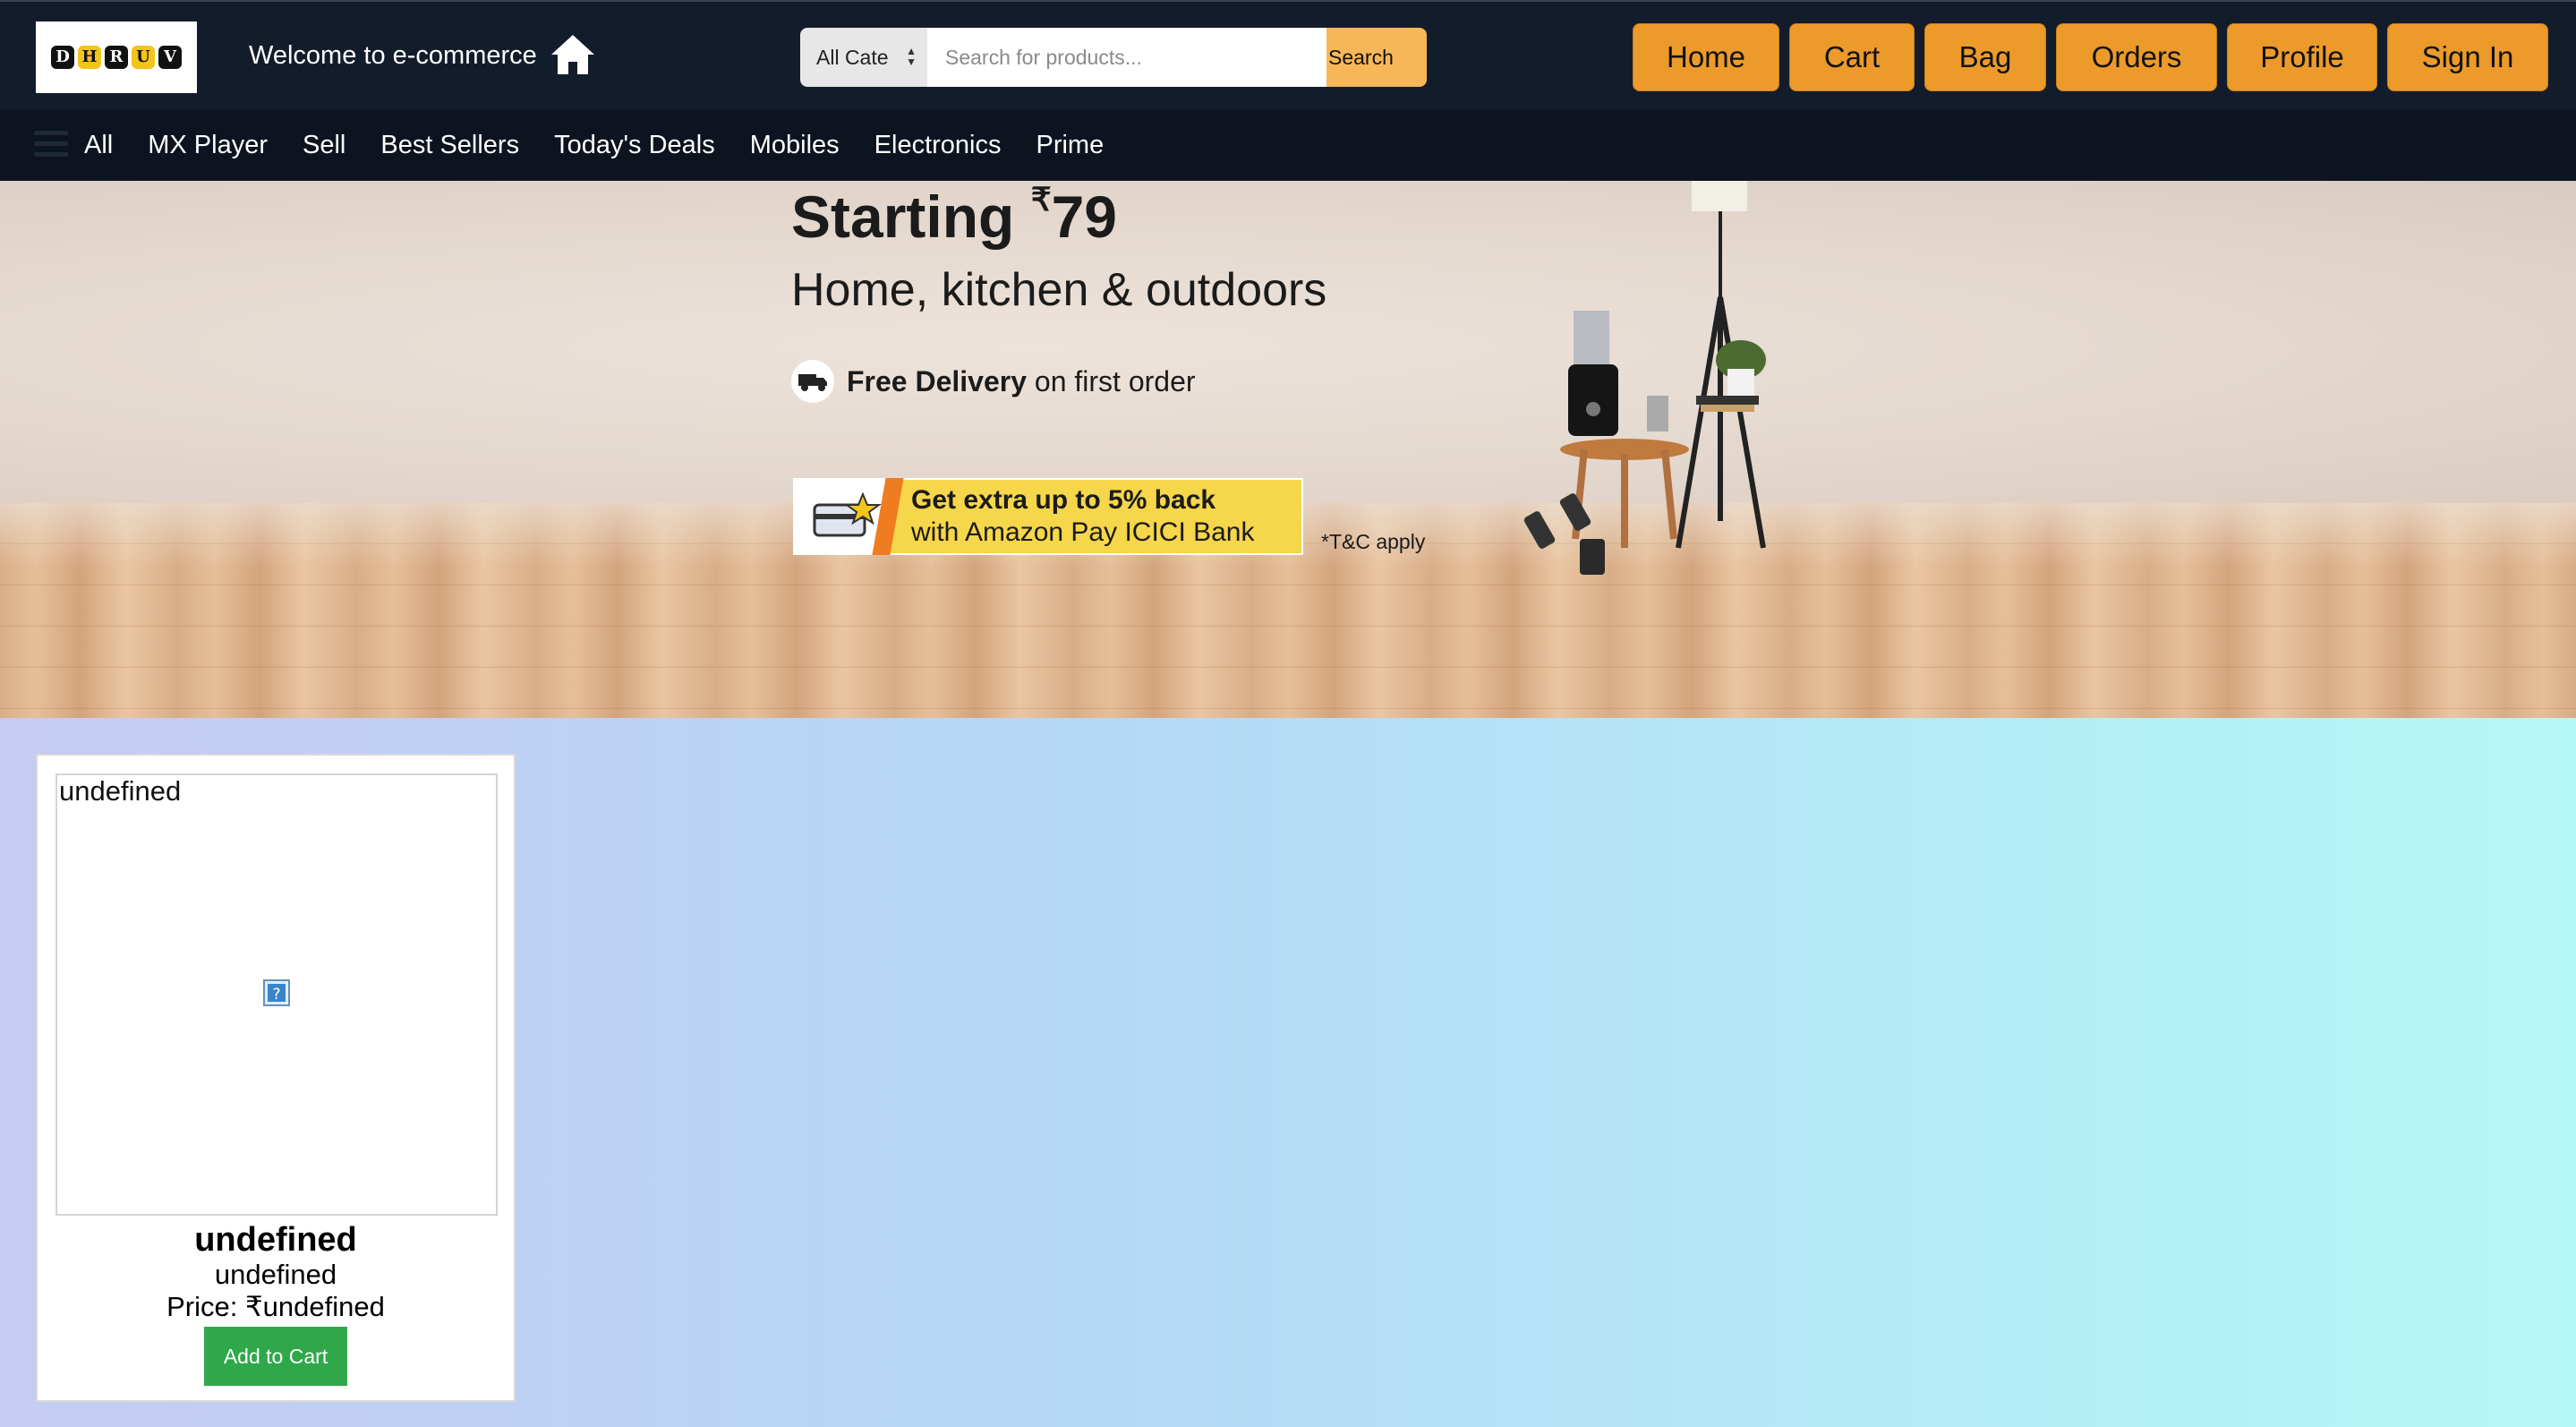 Image resolution: width=2576 pixels, height=1427 pixels. I want to click on banner-products-illustration, so click(1644, 378).